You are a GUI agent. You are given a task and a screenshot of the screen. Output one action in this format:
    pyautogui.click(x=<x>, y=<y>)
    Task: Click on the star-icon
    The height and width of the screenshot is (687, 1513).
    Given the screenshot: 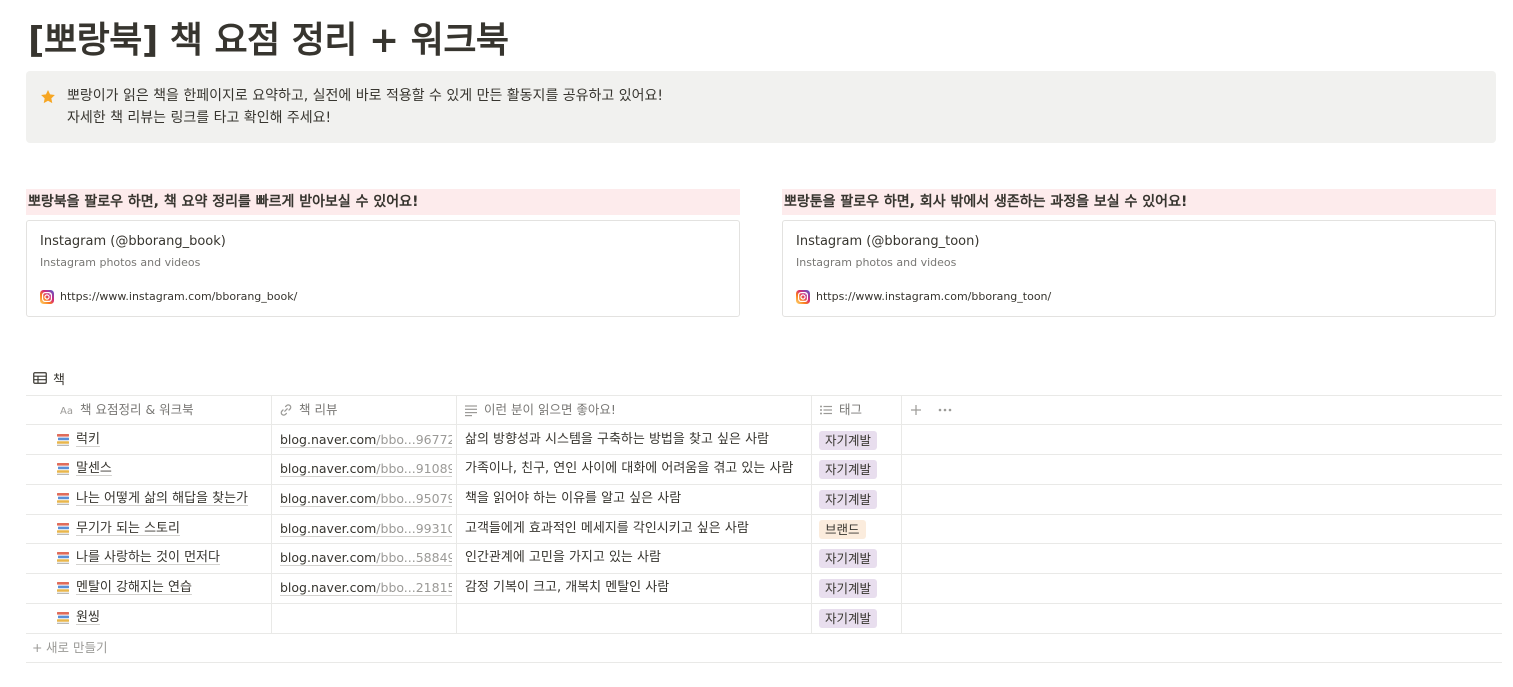 What is the action you would take?
    pyautogui.click(x=48, y=97)
    